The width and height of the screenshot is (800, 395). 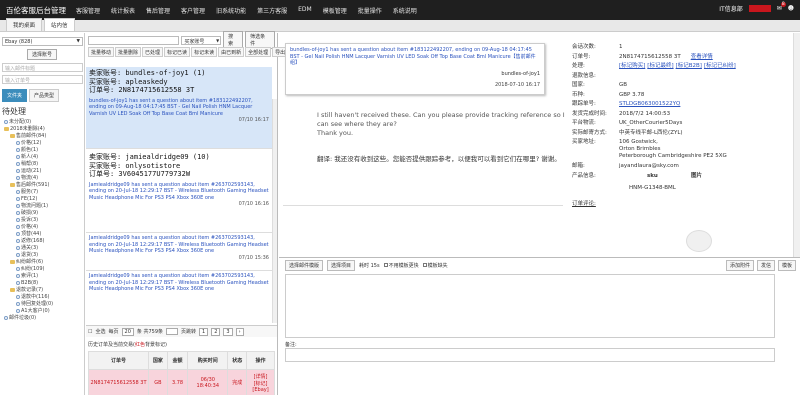 What do you see at coordinates (189, 332) in the screenshot?
I see `page-jump-label: 页跳转` at bounding box center [189, 332].